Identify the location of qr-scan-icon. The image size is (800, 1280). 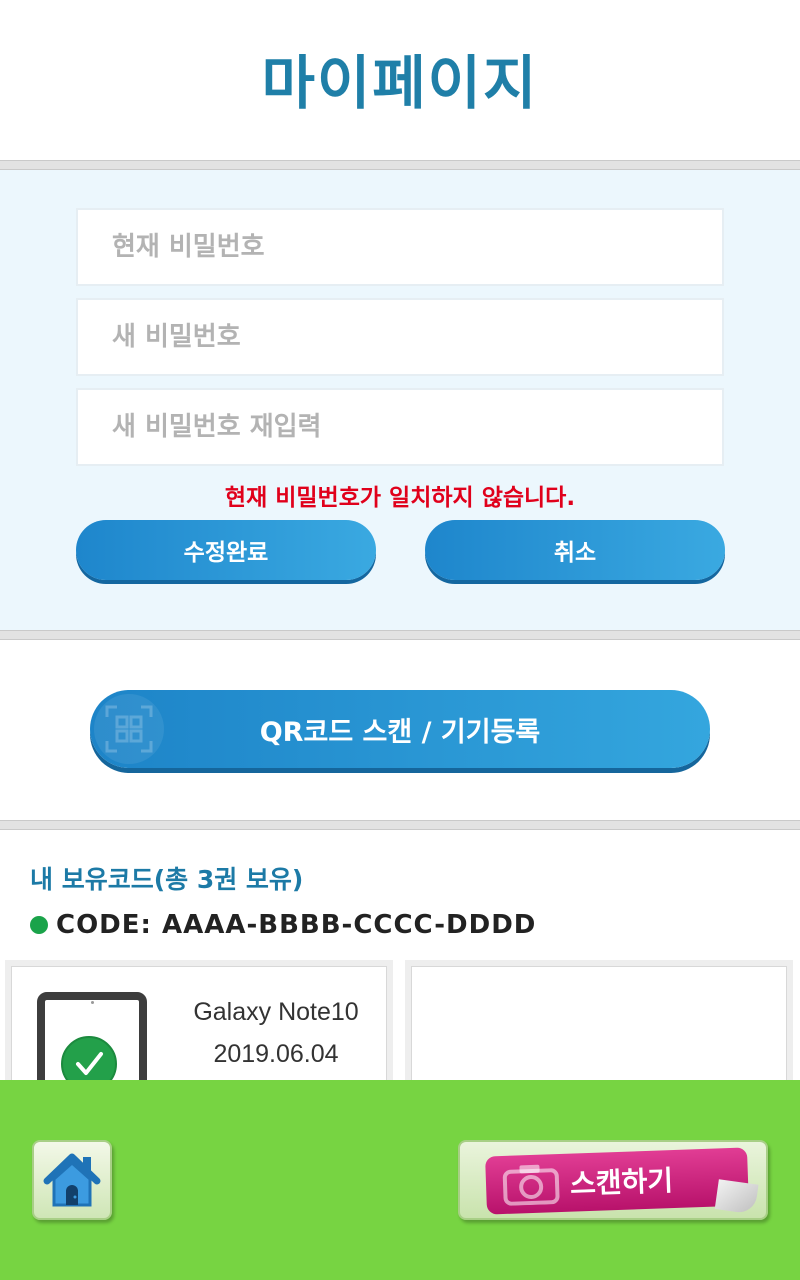
(129, 729).